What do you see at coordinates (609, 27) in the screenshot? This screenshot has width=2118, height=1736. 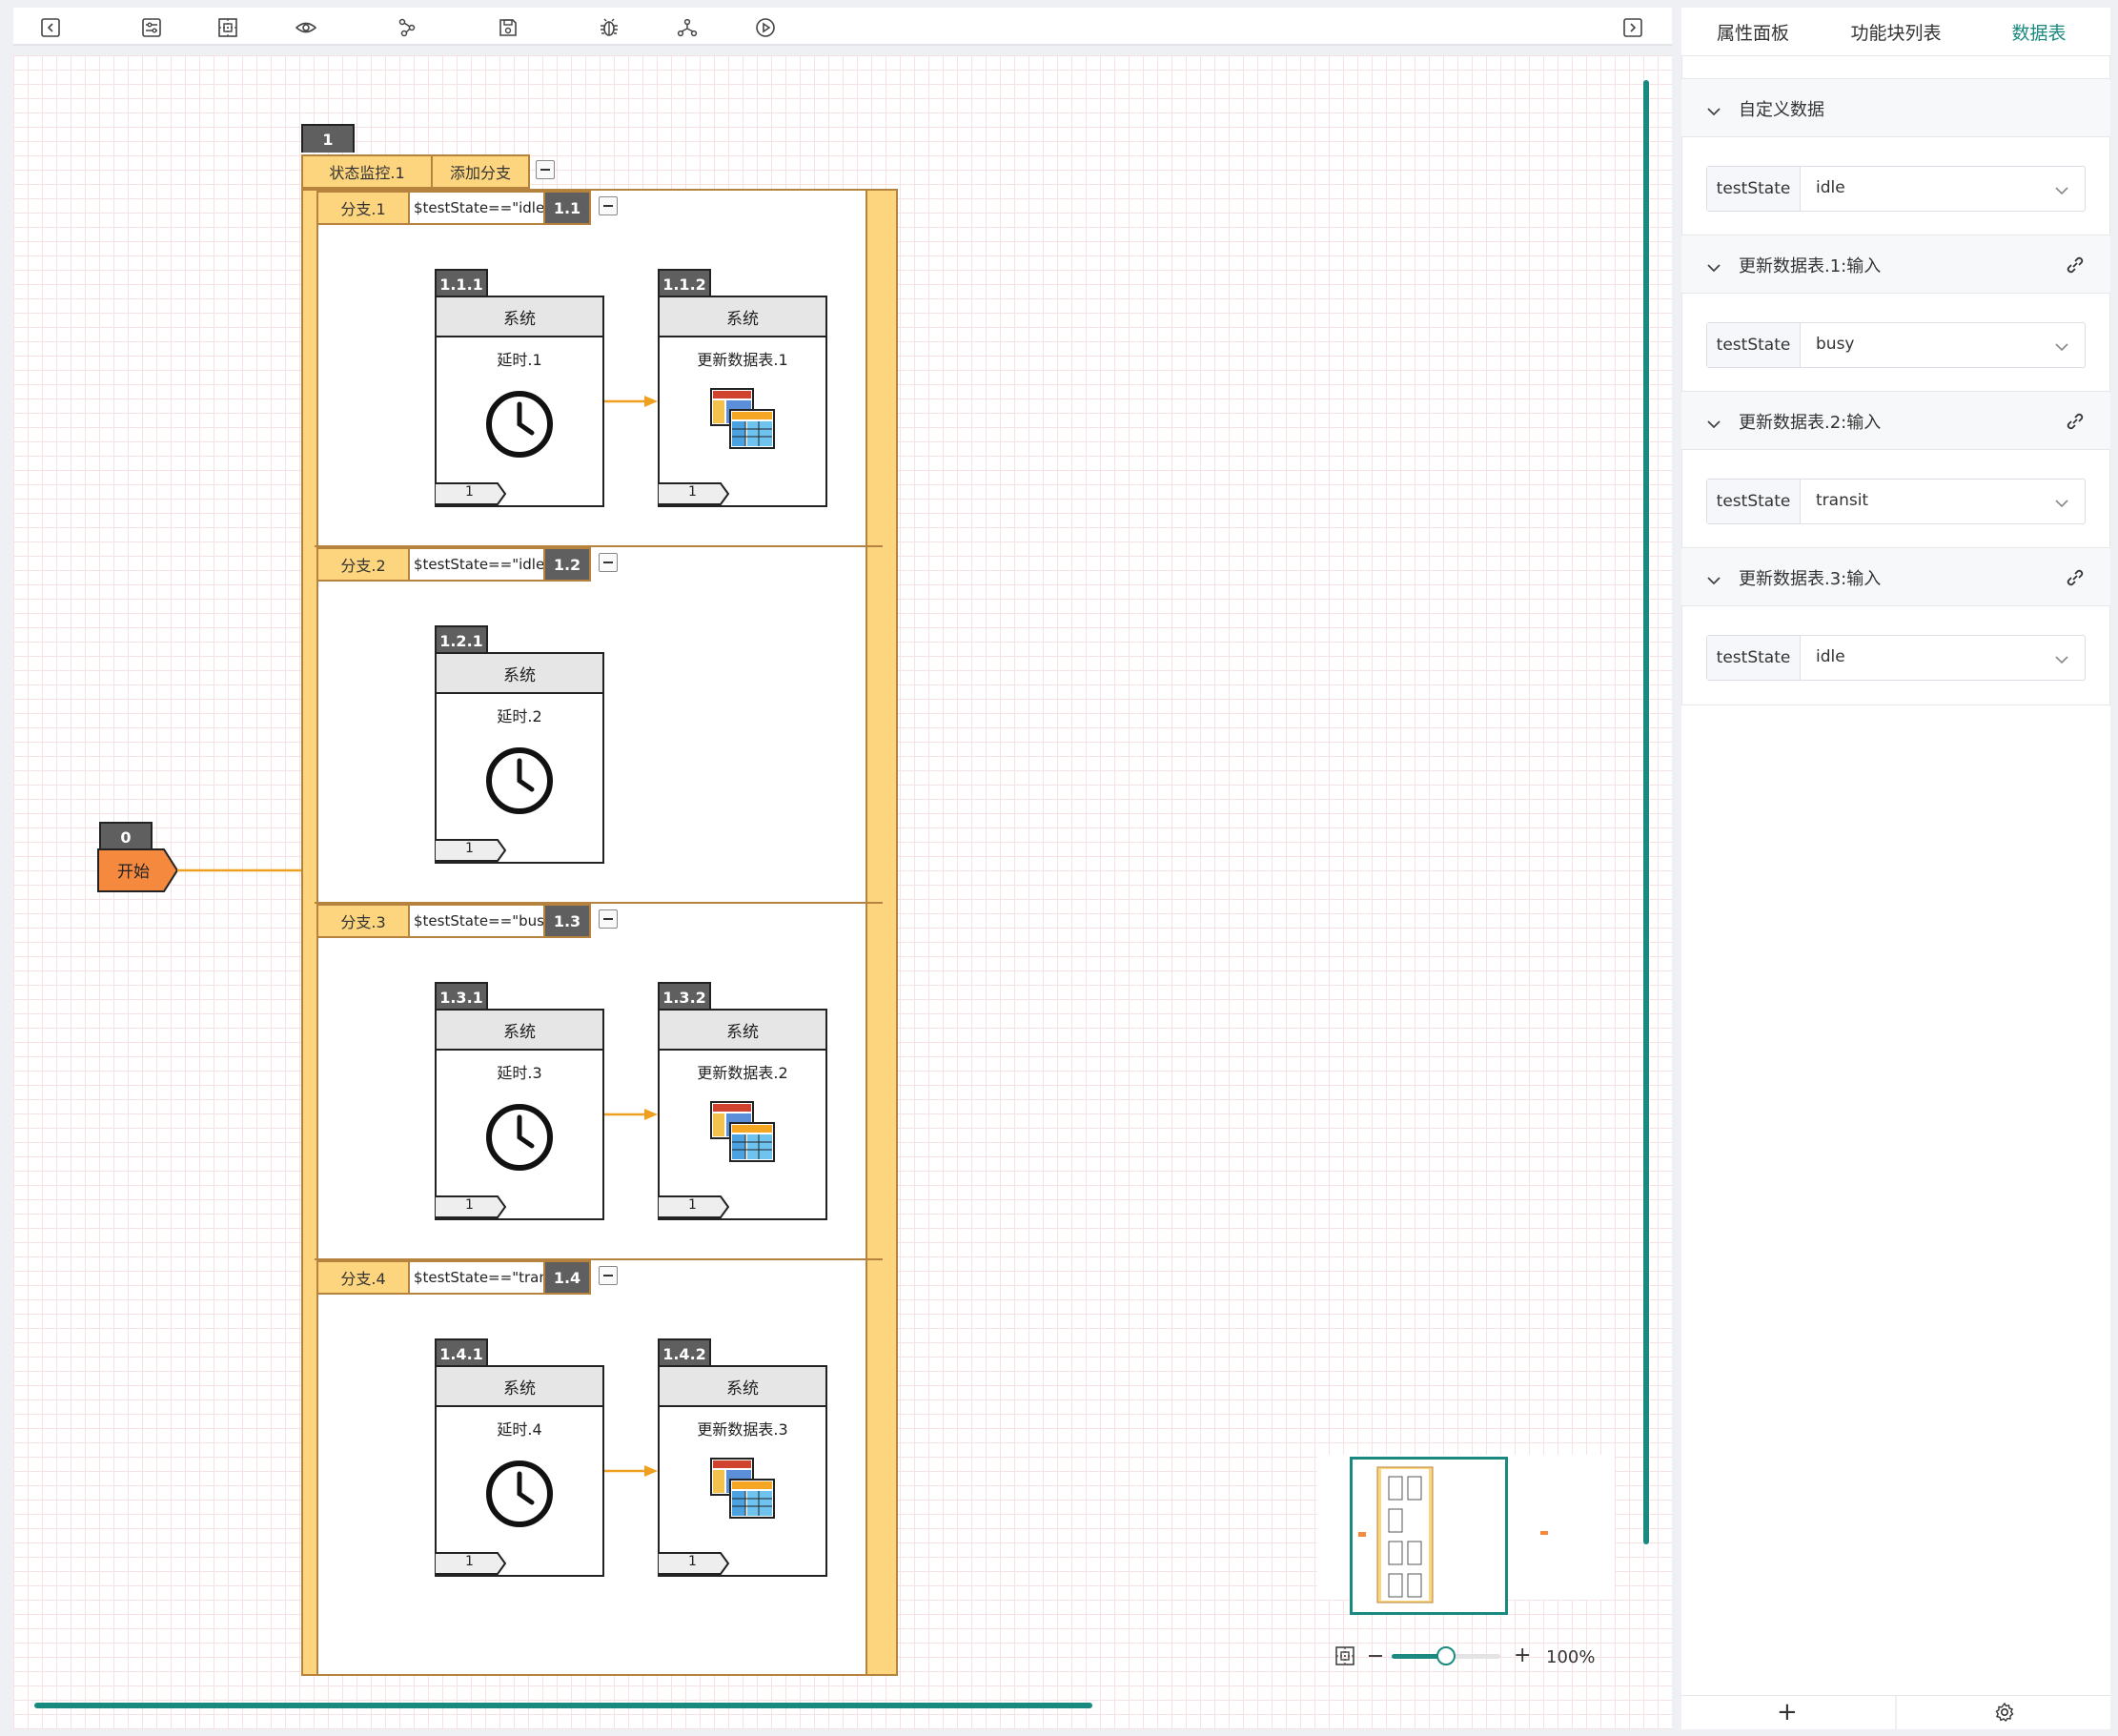 I see `debug-icon` at bounding box center [609, 27].